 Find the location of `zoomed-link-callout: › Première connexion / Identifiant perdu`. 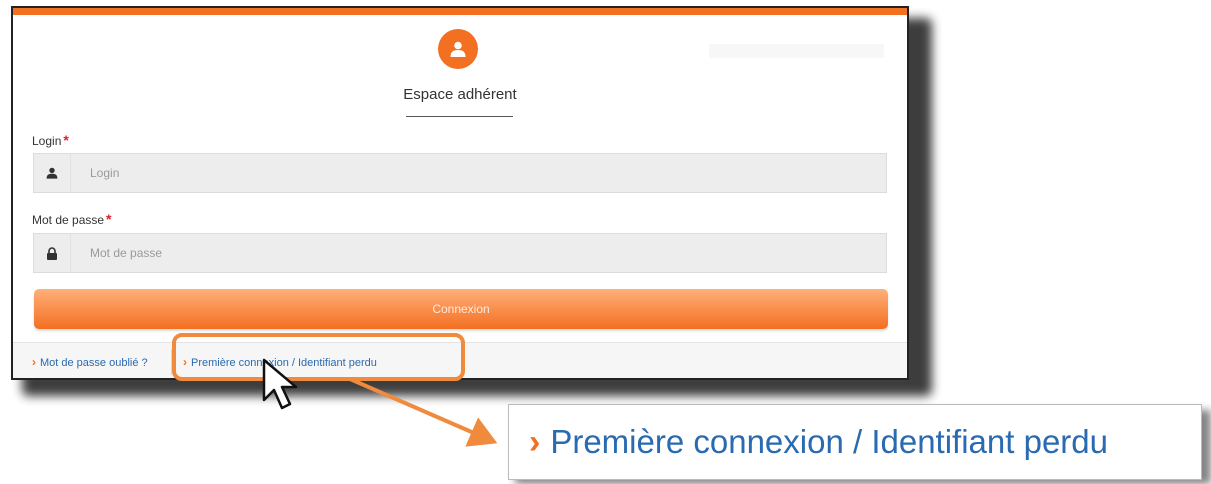

zoomed-link-callout: › Première connexion / Identifiant perdu is located at coordinates (855, 442).